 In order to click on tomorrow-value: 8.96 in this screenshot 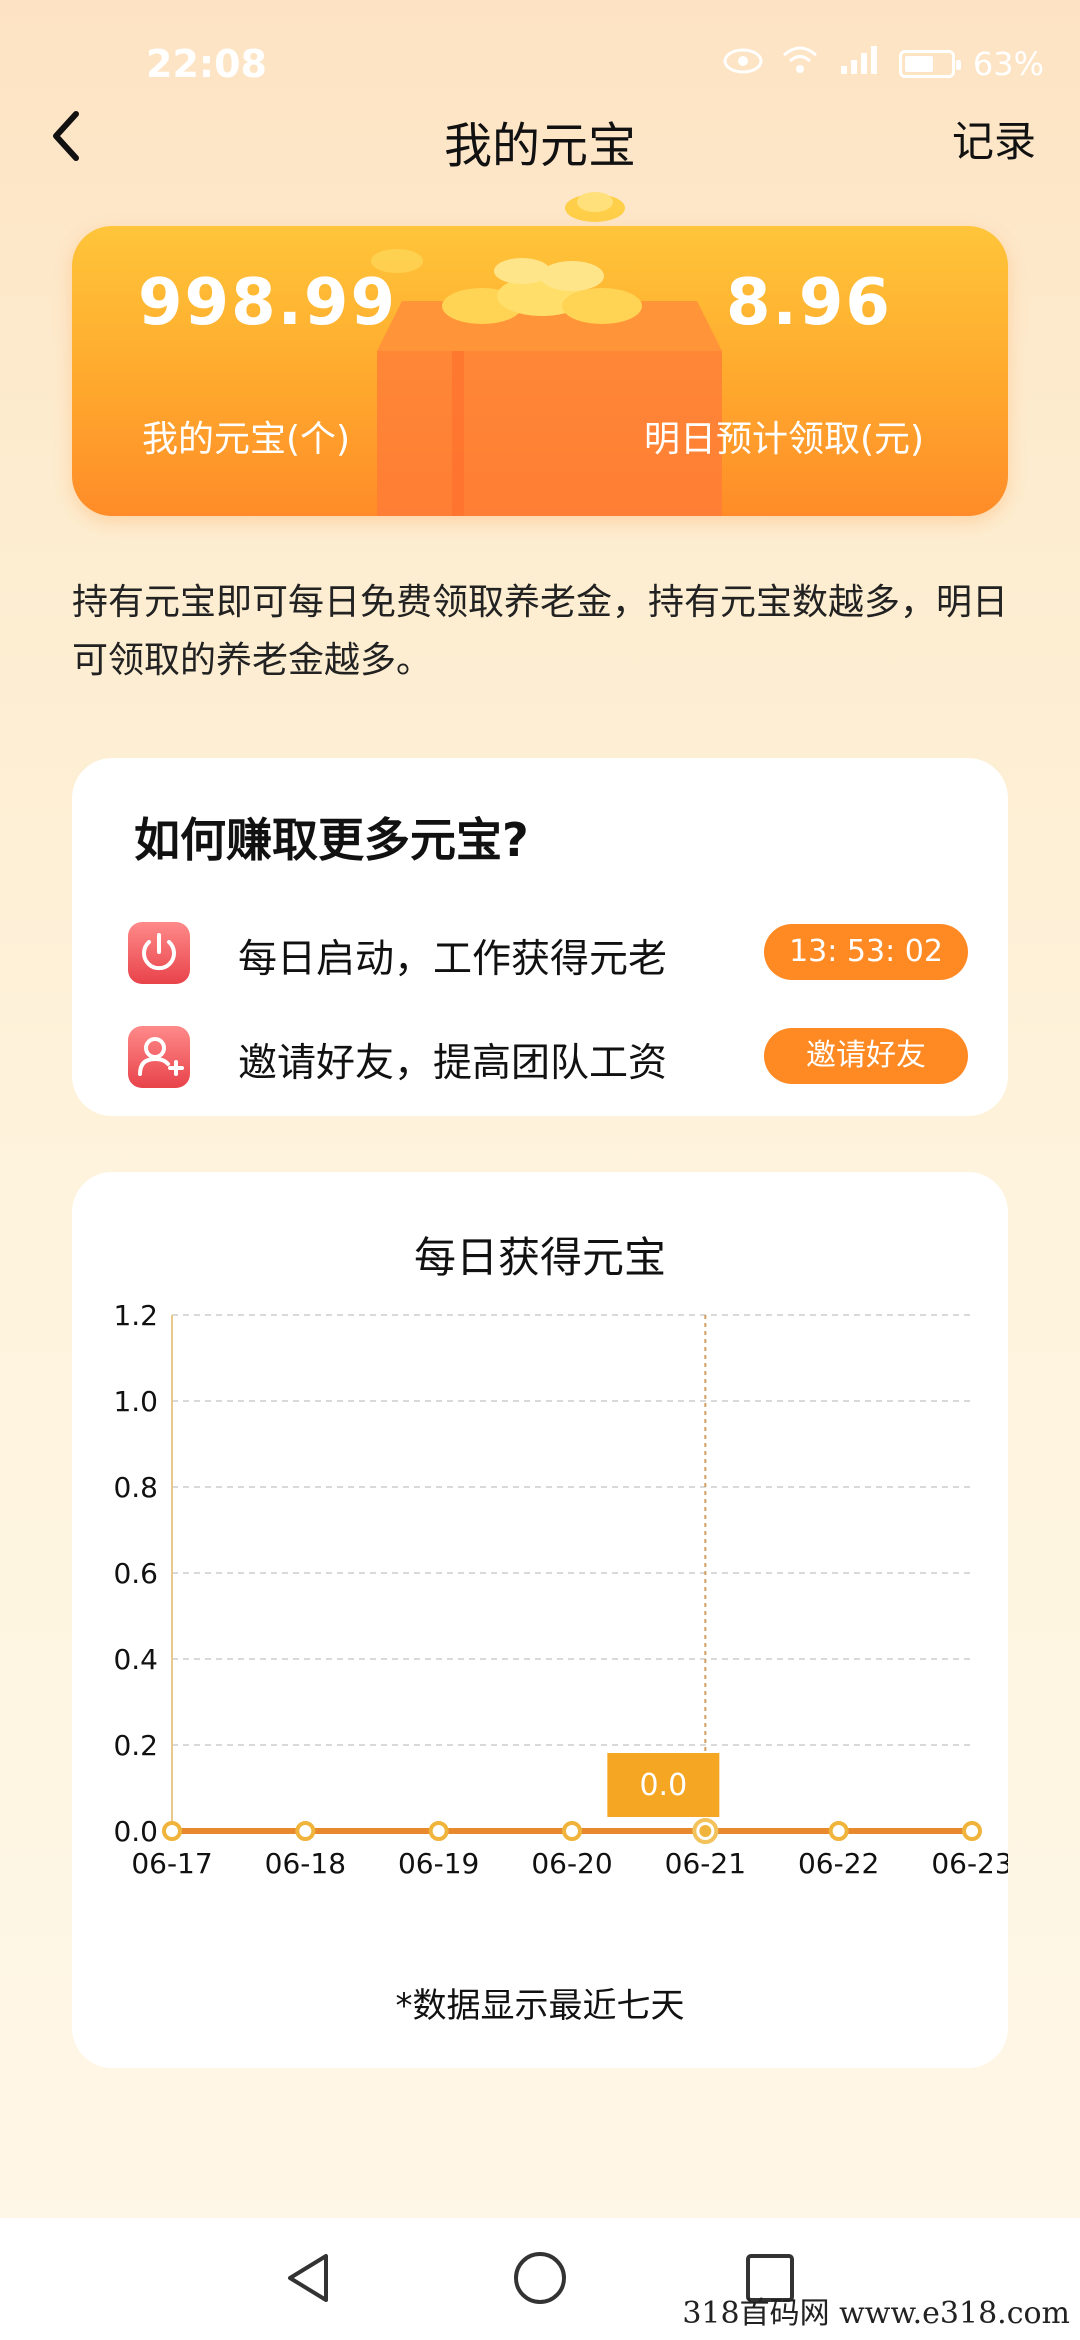, I will do `click(809, 303)`.